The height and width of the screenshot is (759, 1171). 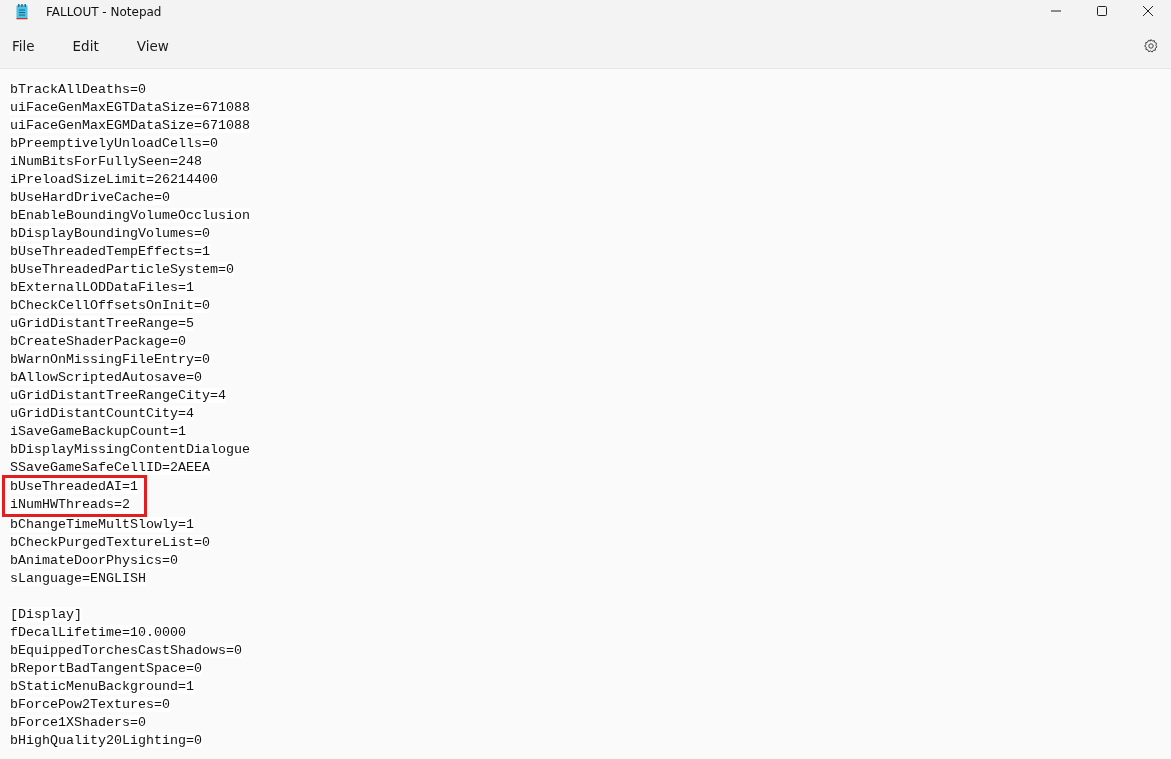 What do you see at coordinates (104, 12) in the screenshot?
I see `window-title: FALLOUT - Notepad` at bounding box center [104, 12].